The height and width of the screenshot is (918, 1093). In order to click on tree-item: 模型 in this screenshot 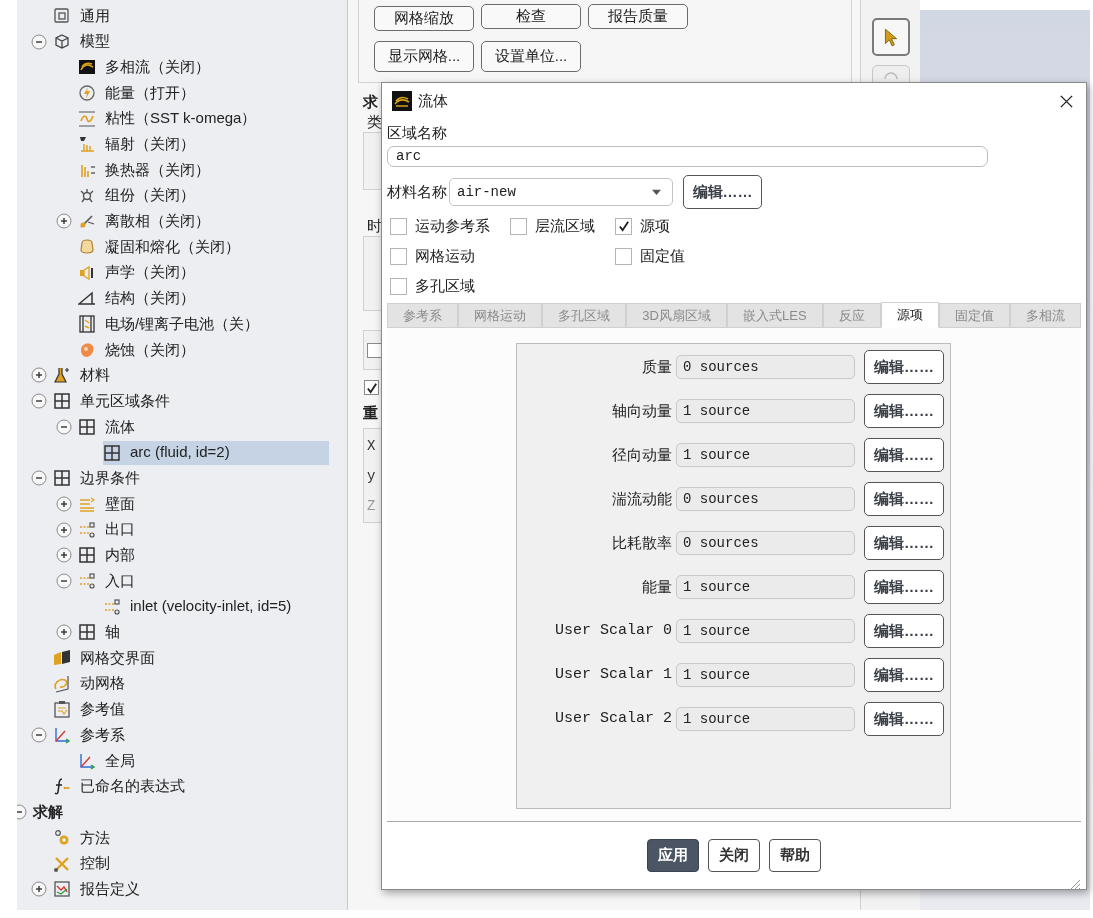, I will do `click(191, 41)`.